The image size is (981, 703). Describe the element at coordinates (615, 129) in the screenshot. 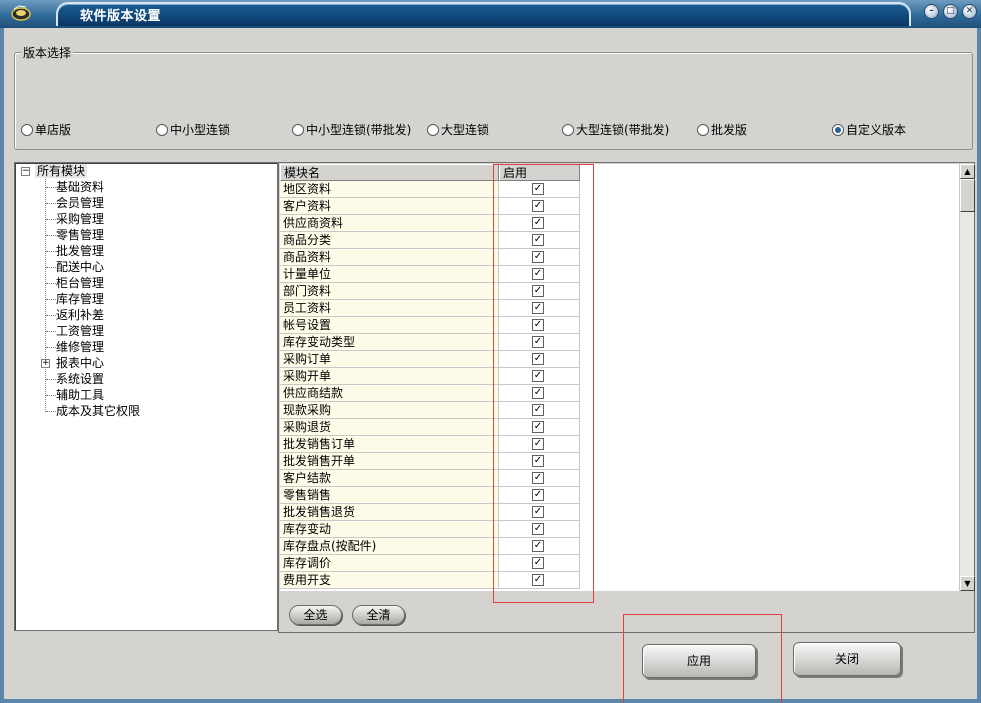

I see `radio-large-chain-wholesale: 大型连锁(带批发)` at that location.